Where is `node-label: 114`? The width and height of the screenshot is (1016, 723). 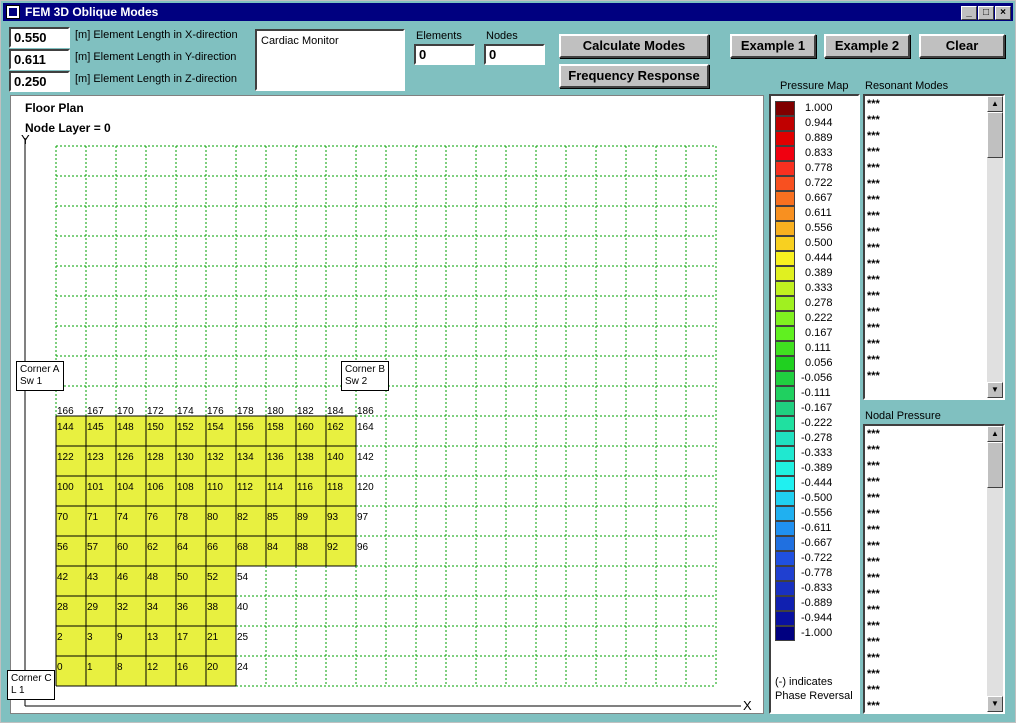 node-label: 114 is located at coordinates (275, 487).